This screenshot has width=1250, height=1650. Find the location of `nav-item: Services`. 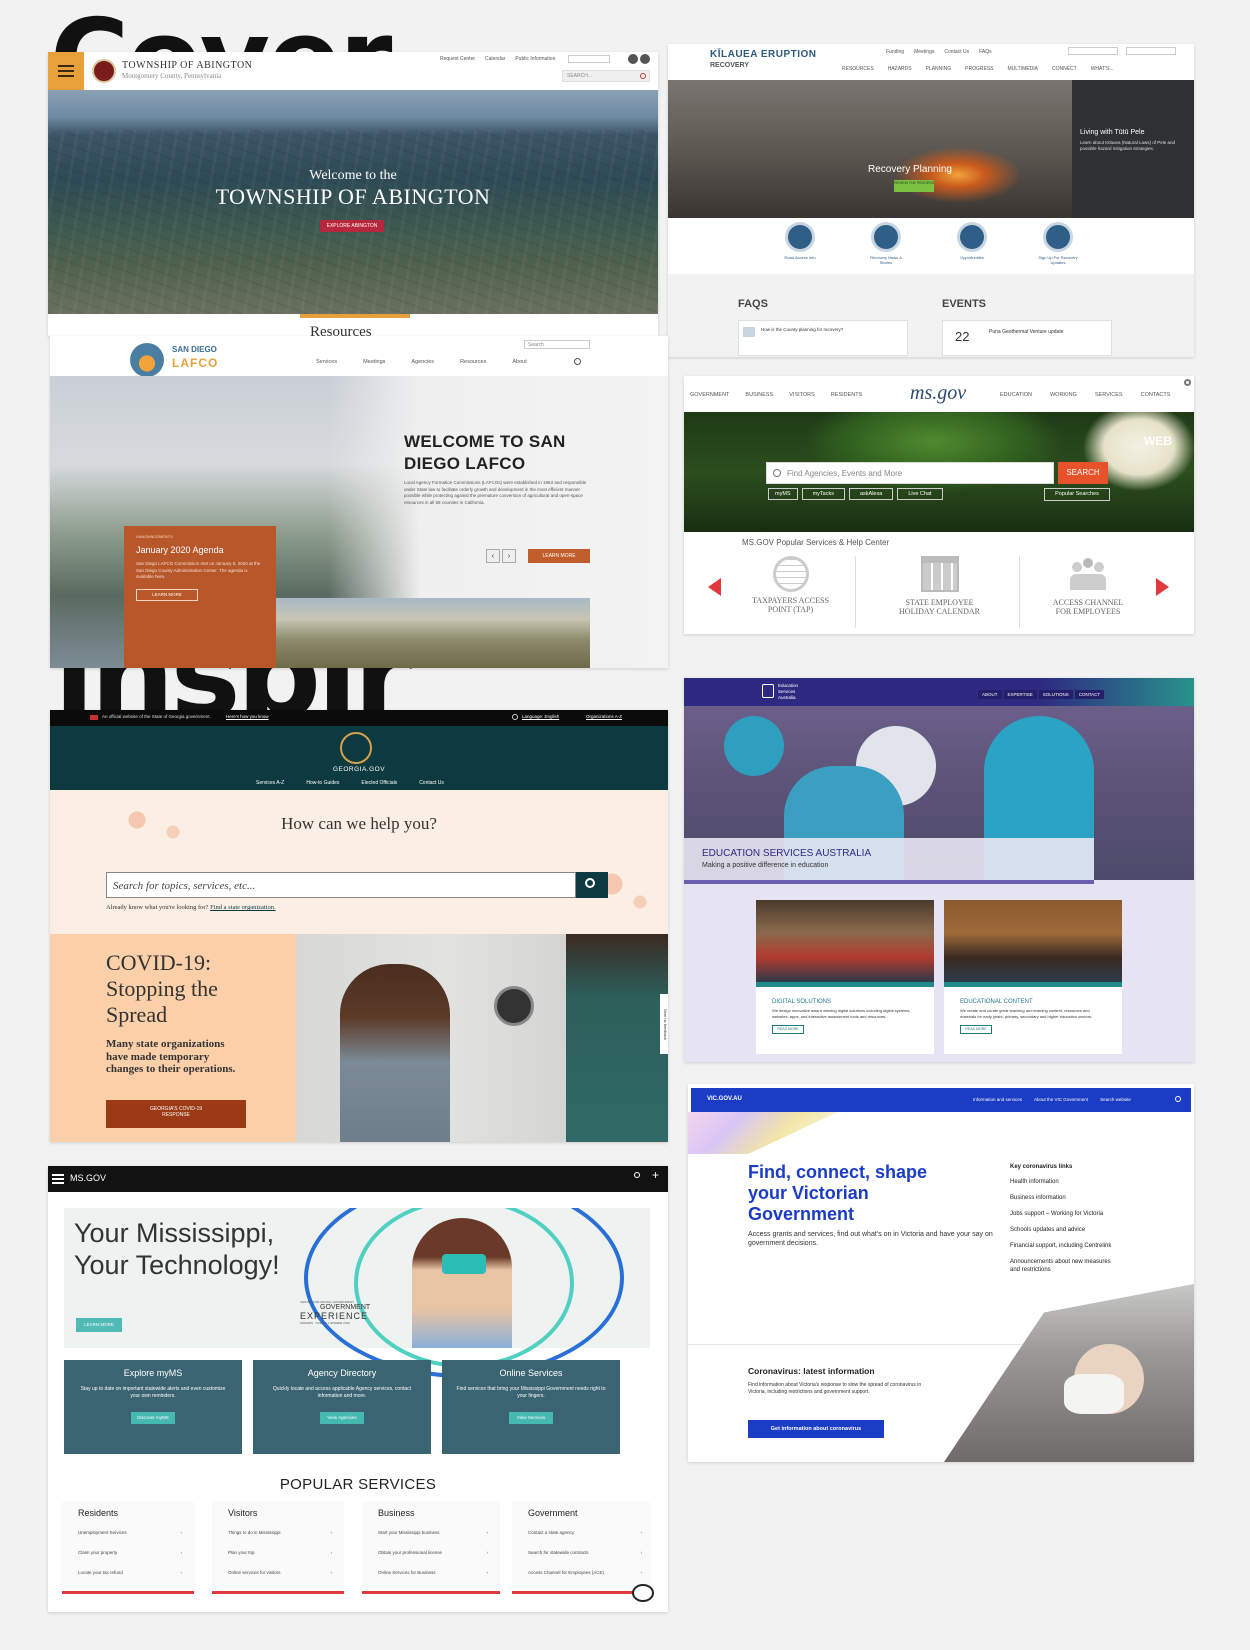

nav-item: Services is located at coordinates (326, 362).